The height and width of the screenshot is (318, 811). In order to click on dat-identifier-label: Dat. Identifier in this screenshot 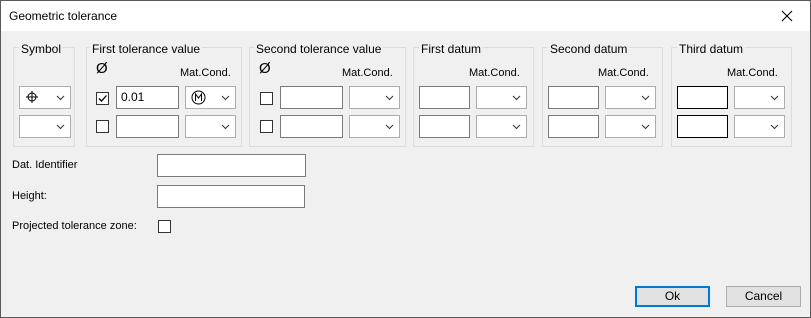, I will do `click(45, 165)`.